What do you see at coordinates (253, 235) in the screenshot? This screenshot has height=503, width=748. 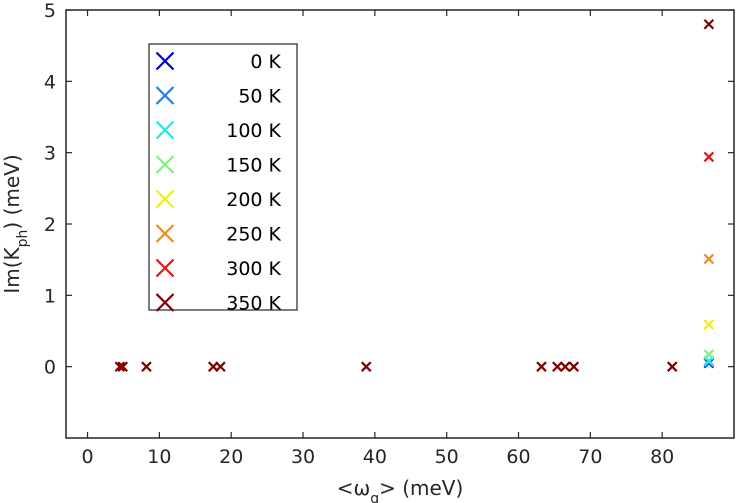 I see `legend-label: 250 K` at bounding box center [253, 235].